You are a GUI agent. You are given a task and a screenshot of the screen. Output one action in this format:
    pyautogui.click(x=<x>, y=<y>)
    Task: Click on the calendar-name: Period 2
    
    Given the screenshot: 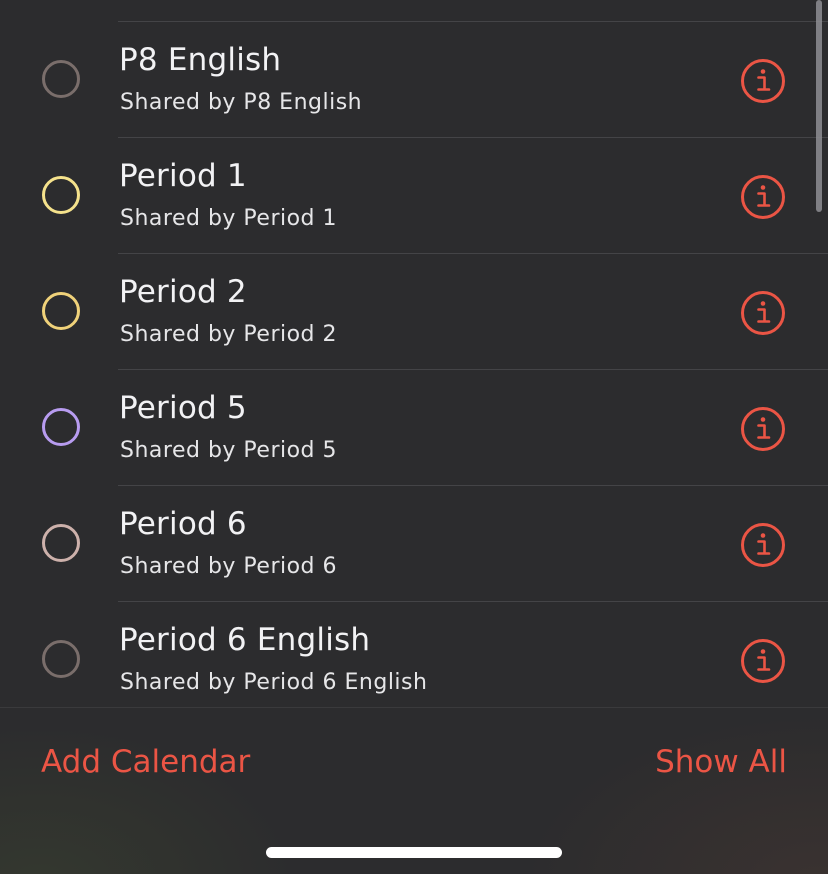 What is the action you would take?
    pyautogui.click(x=183, y=292)
    